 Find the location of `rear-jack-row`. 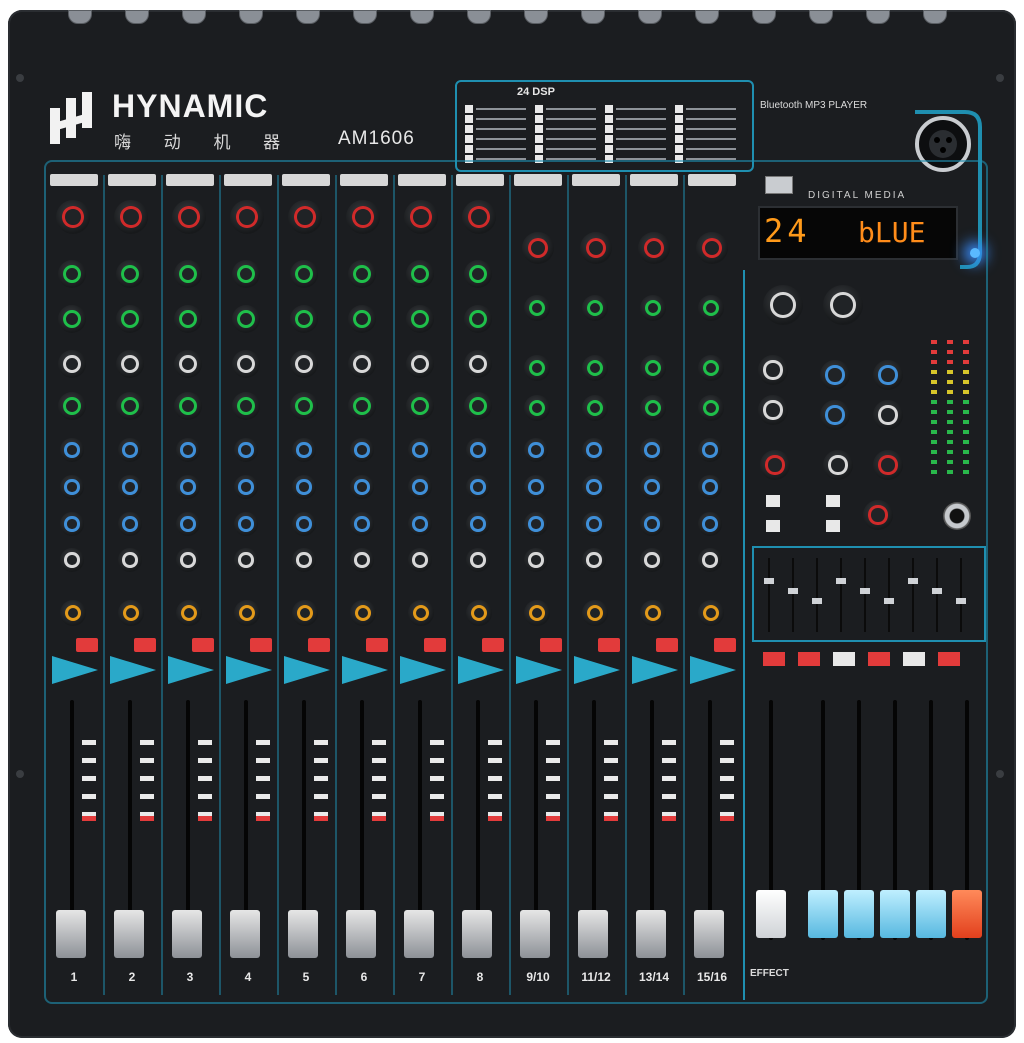

rear-jack-row is located at coordinates (518, 17).